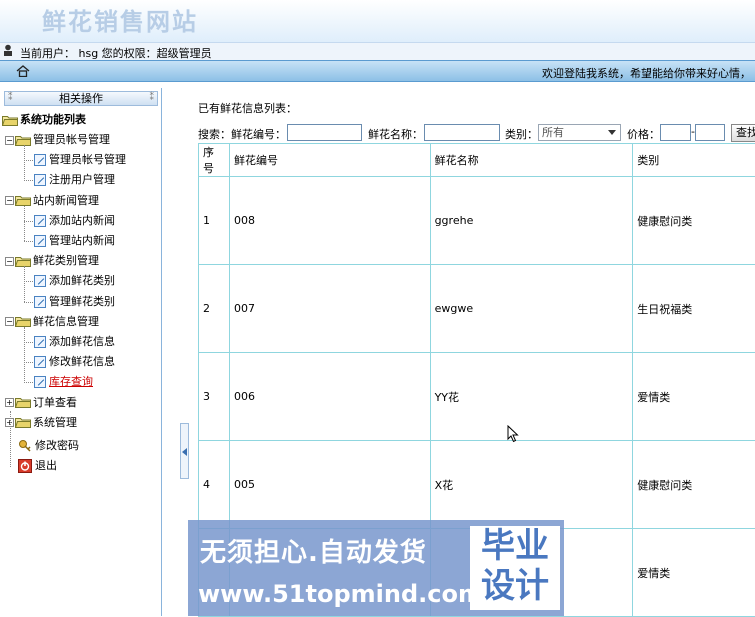  I want to click on tree-item: 添加鲜花信息, so click(74, 342).